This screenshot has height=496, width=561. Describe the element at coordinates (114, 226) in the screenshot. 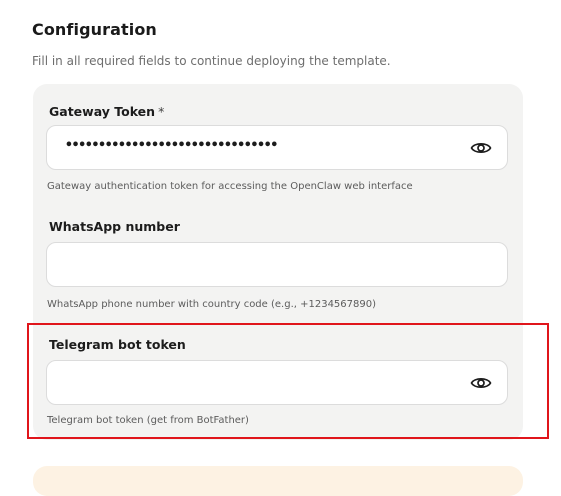

I see `whatsapp-number-label: WhatsApp number` at that location.